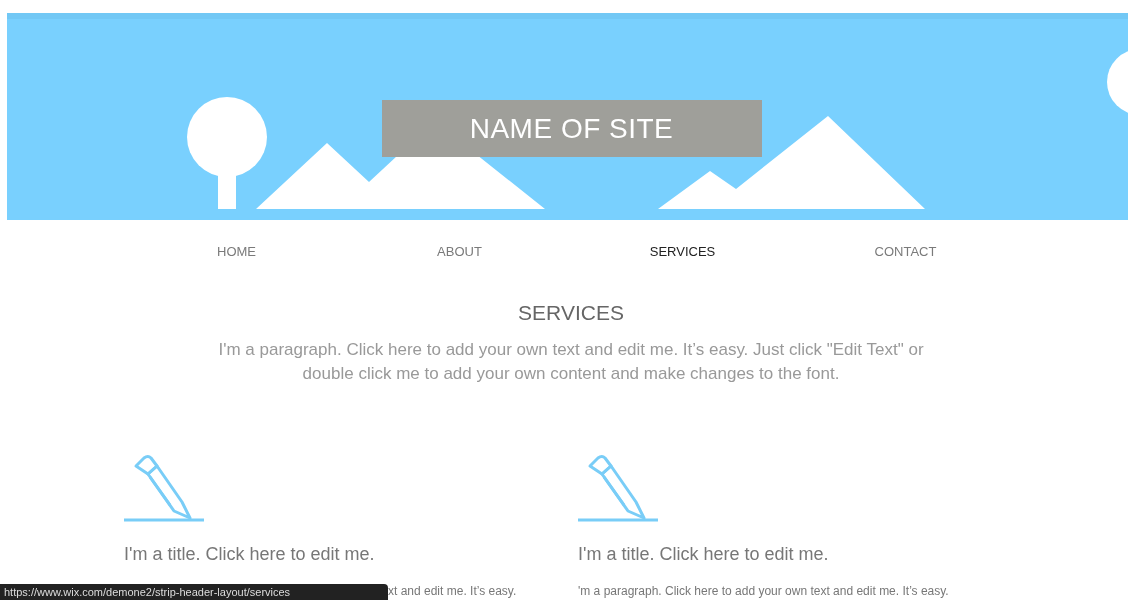 This screenshot has height=600, width=1128. I want to click on nav-link: SERVICES, so click(682, 251).